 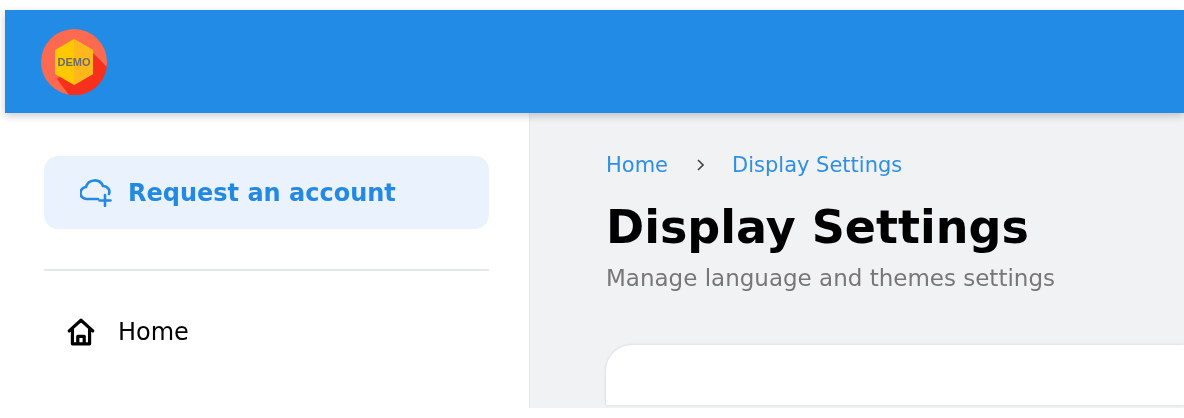 I want to click on home-icon, so click(x=81, y=332).